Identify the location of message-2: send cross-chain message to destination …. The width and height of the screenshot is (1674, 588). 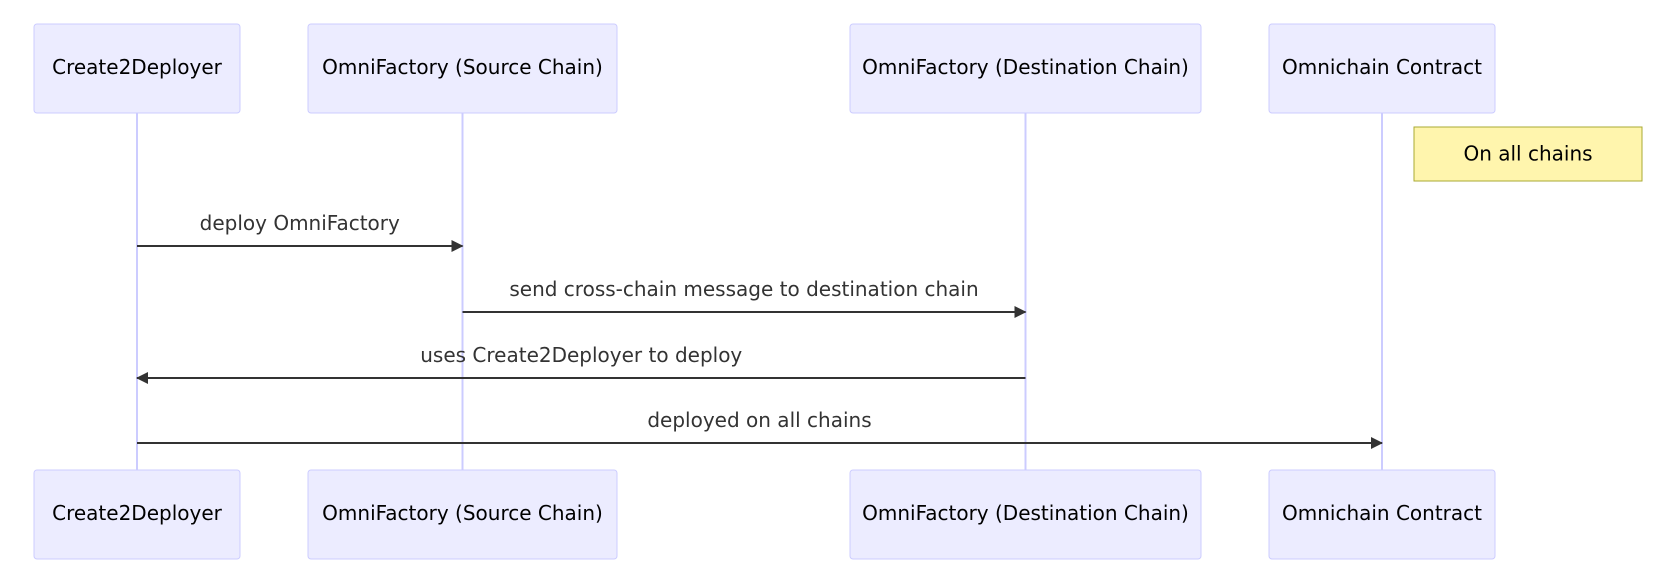
(744, 297).